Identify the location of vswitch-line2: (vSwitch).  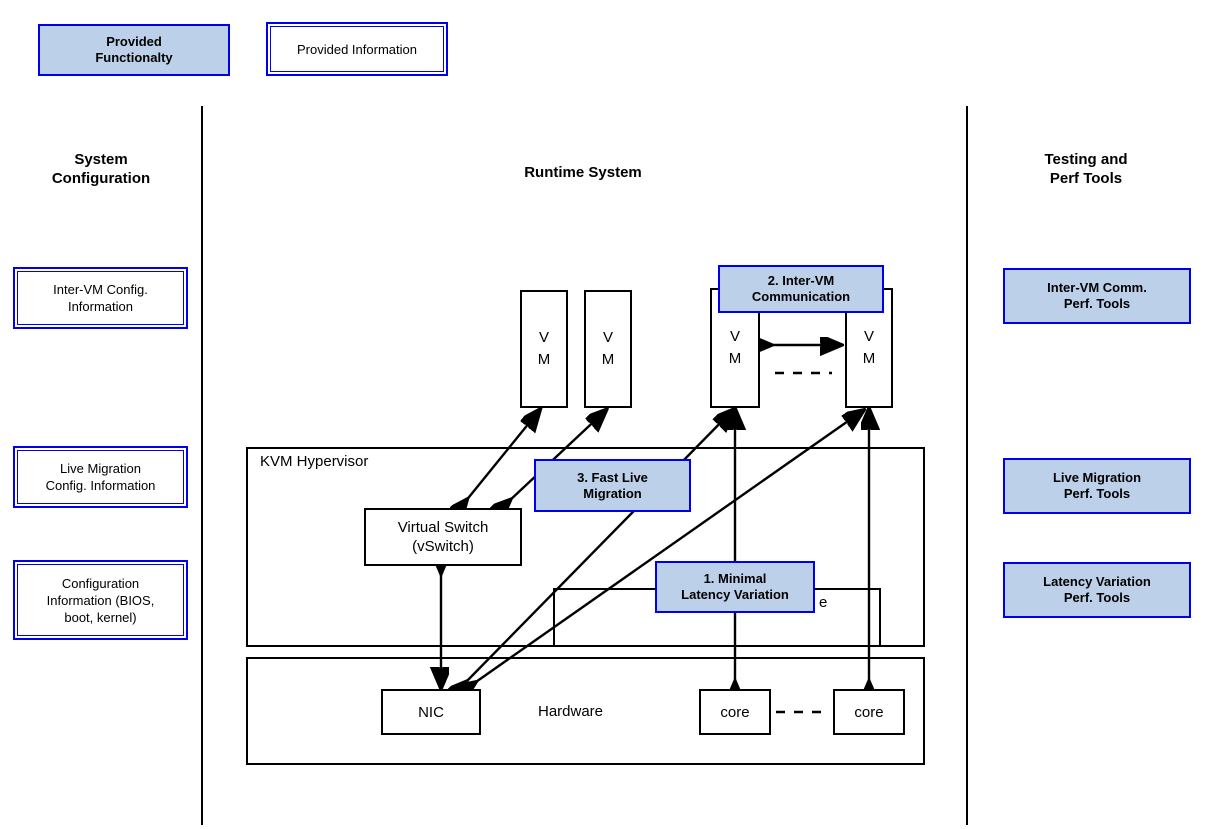
(443, 546).